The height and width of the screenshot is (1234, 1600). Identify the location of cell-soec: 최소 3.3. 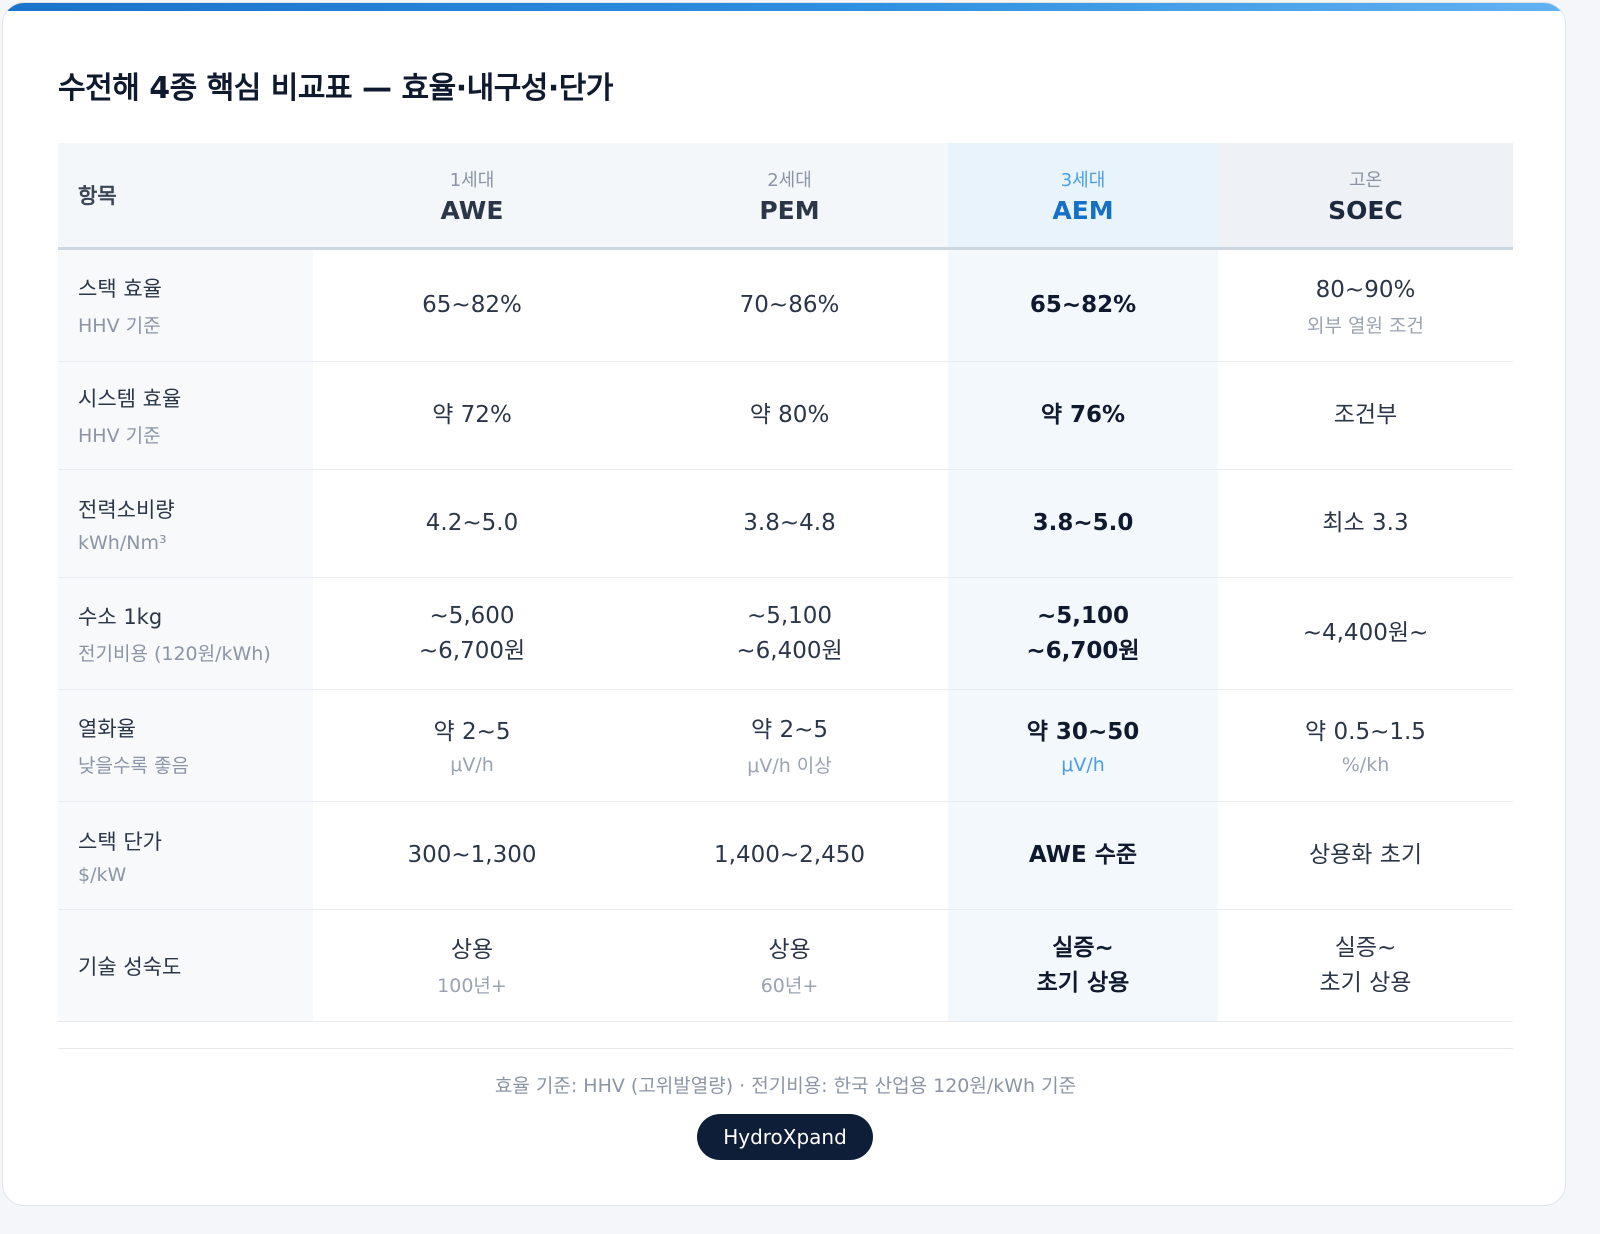
(1365, 523).